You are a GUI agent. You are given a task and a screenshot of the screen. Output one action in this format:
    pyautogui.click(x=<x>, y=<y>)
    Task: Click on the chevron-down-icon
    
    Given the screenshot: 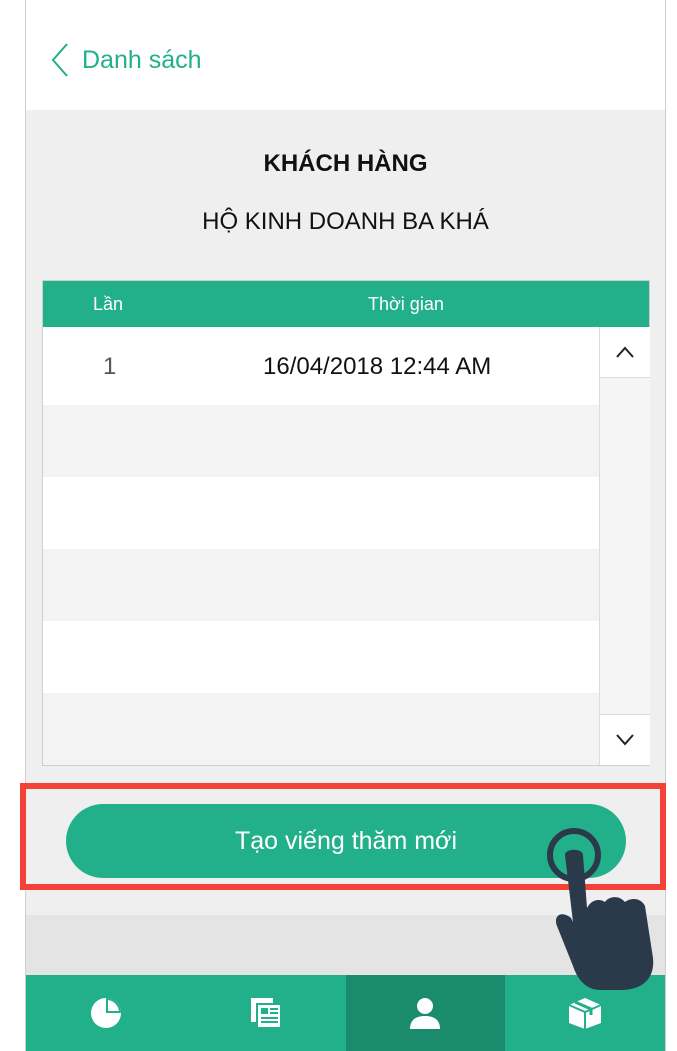 What is the action you would take?
    pyautogui.click(x=625, y=740)
    